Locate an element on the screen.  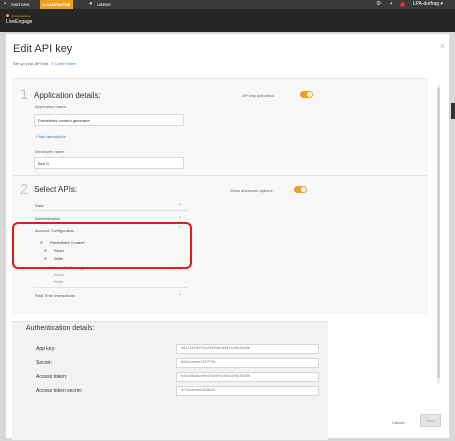
status-badge is located at coordinates (402, 4).